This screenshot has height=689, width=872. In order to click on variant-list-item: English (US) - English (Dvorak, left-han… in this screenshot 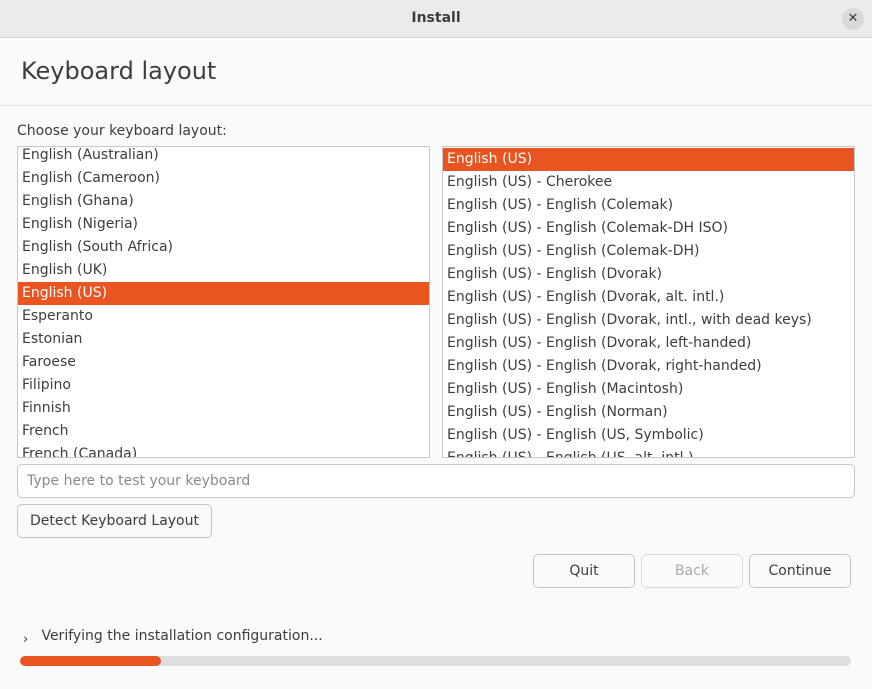, I will do `click(648, 343)`.